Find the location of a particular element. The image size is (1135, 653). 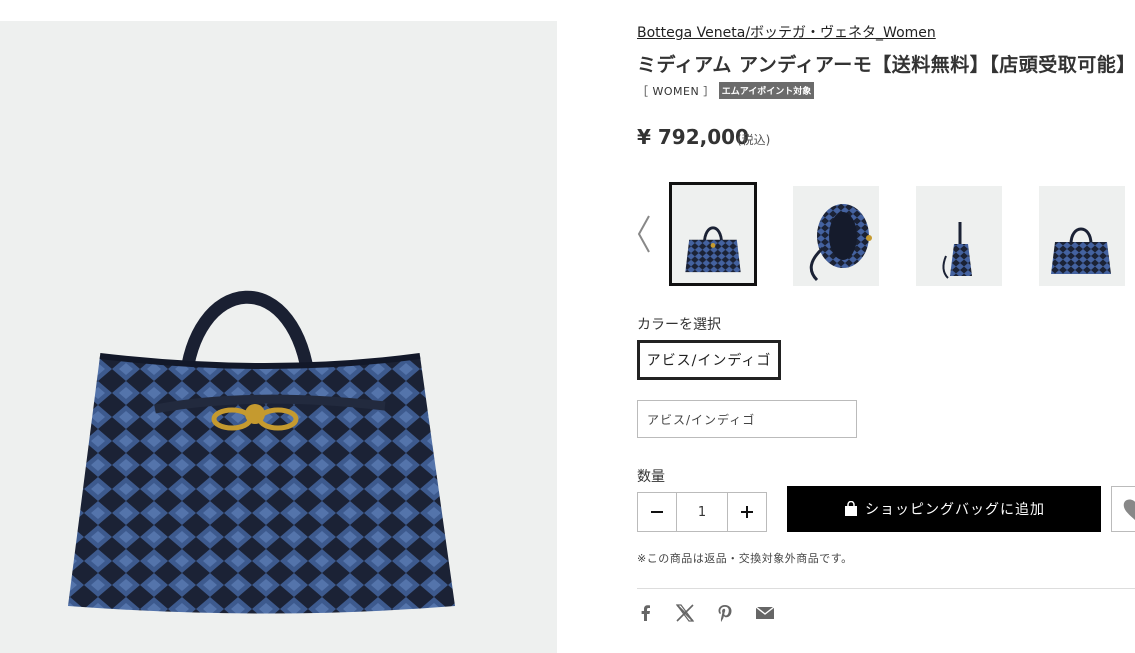

quantity-label: 数量 is located at coordinates (651, 477).